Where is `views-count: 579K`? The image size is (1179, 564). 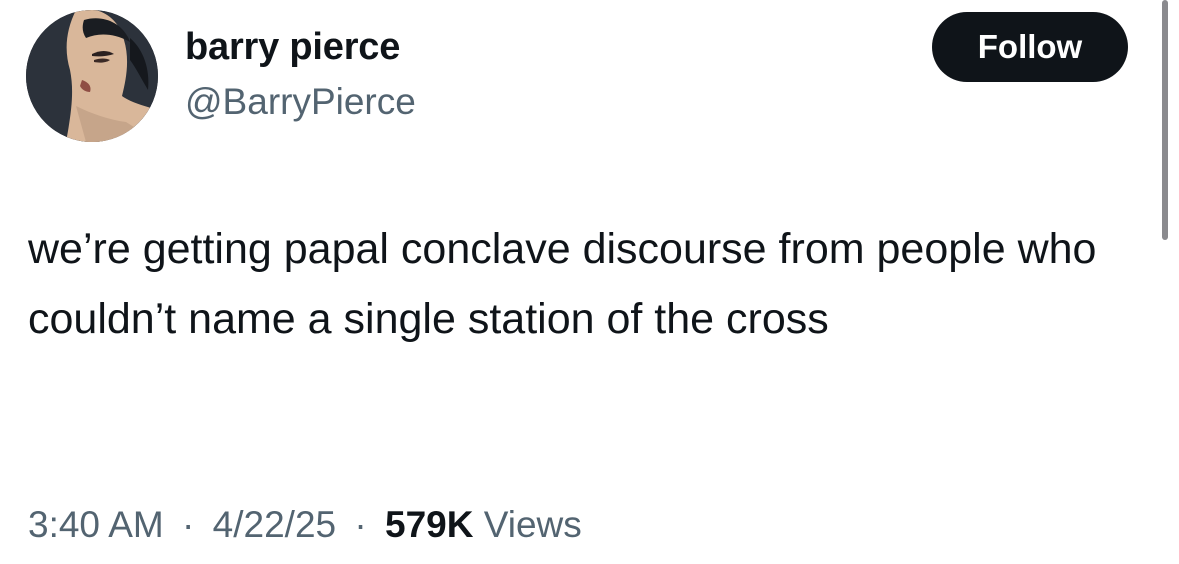
views-count: 579K is located at coordinates (429, 524).